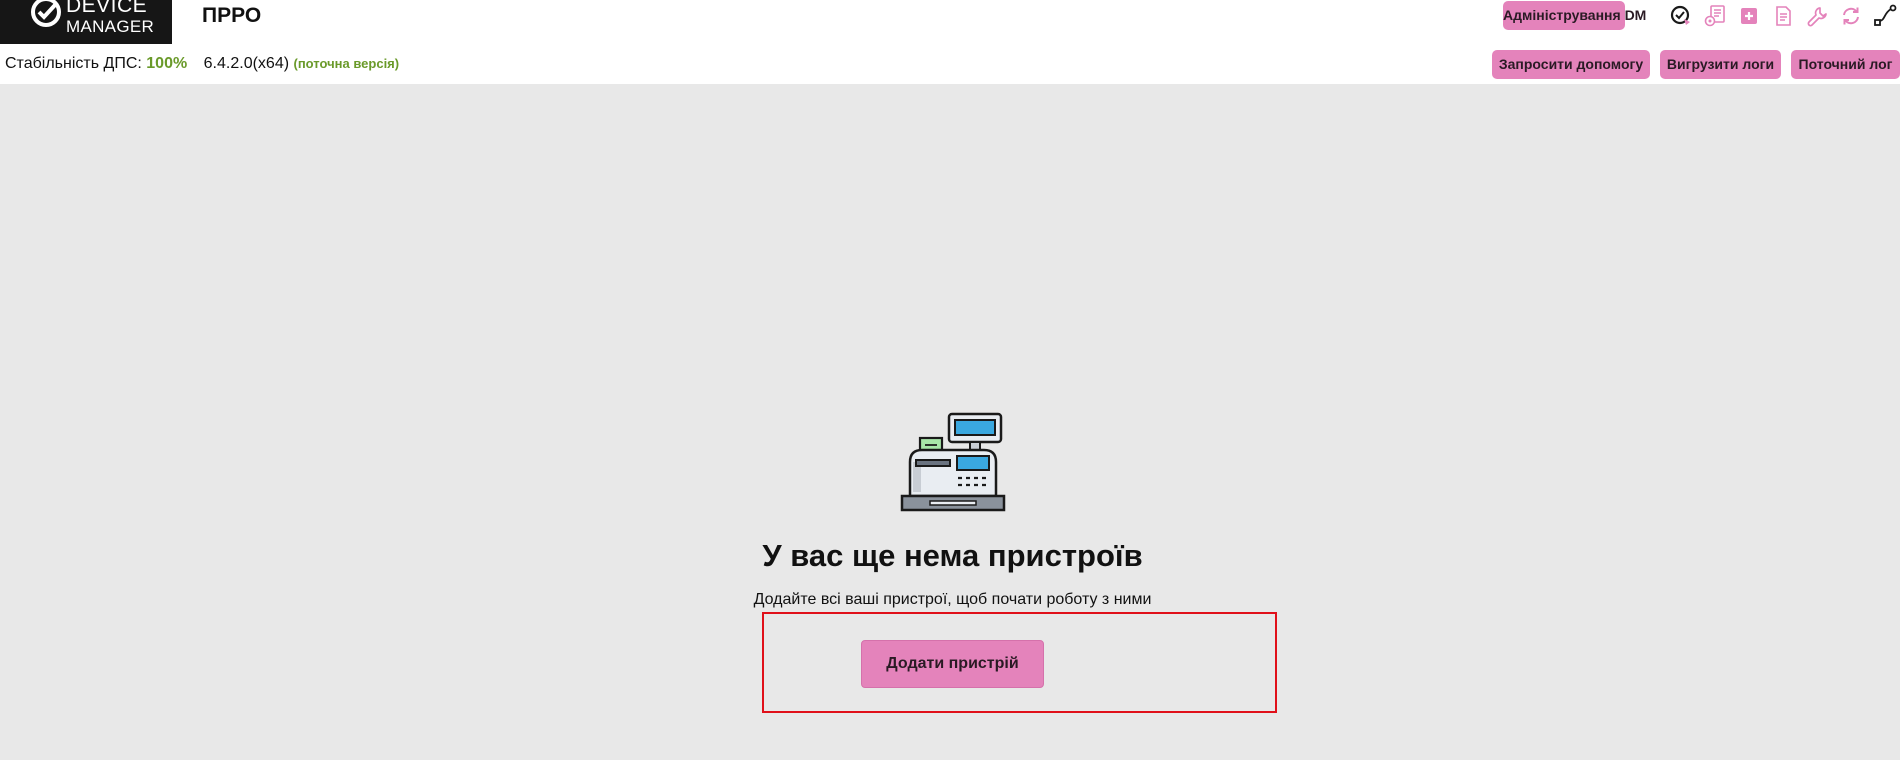  Describe the element at coordinates (346, 63) in the screenshot. I see `version-note: (поточна версія)` at that location.